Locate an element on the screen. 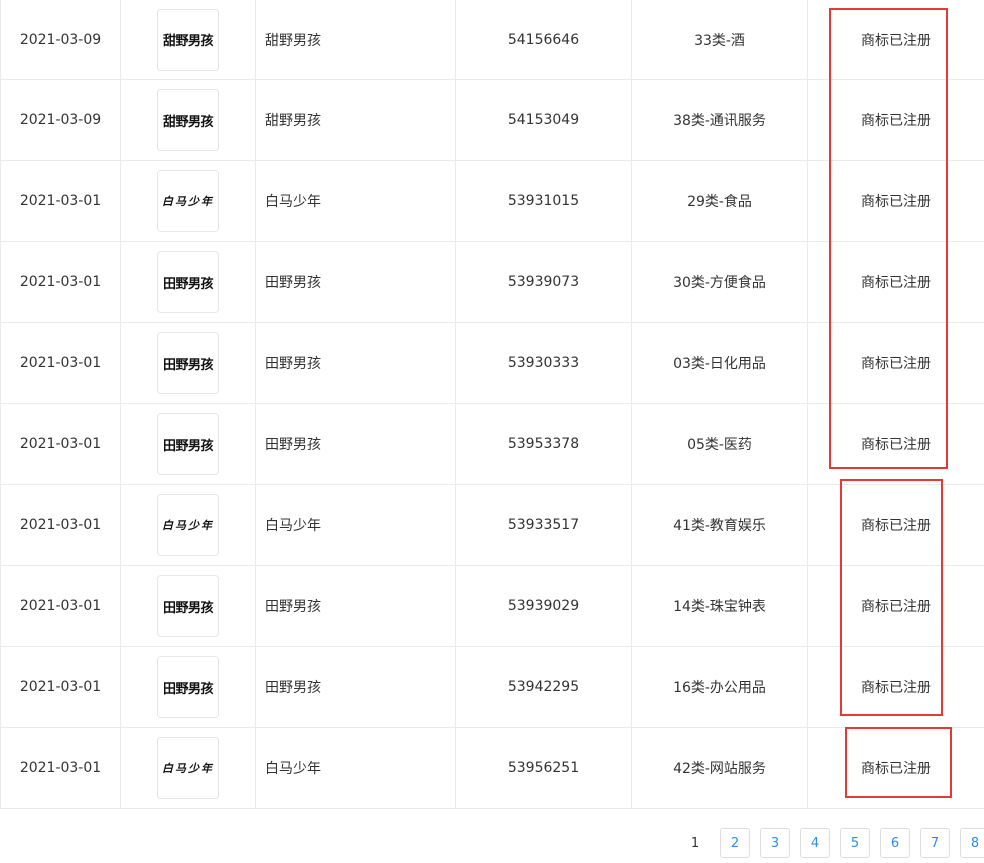 This screenshot has height=863, width=984. table-row: 2021-03-01 白马少年 白马少年 53931015 29类-食品 商标已注册 is located at coordinates (492, 201).